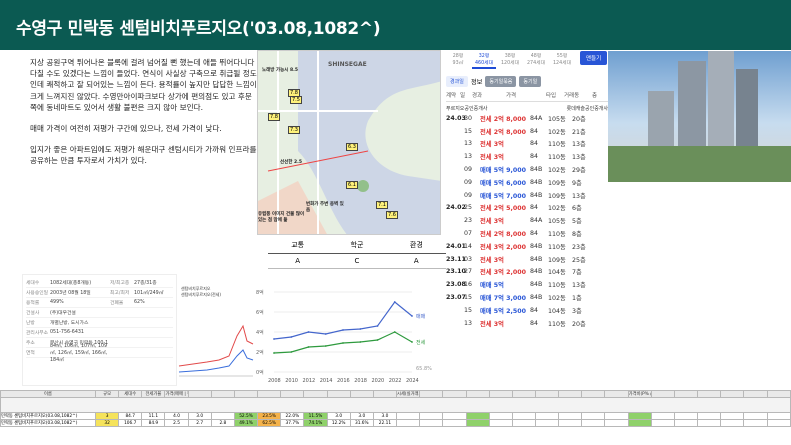  I want to click on table-cell: 3, so click(107, 416).